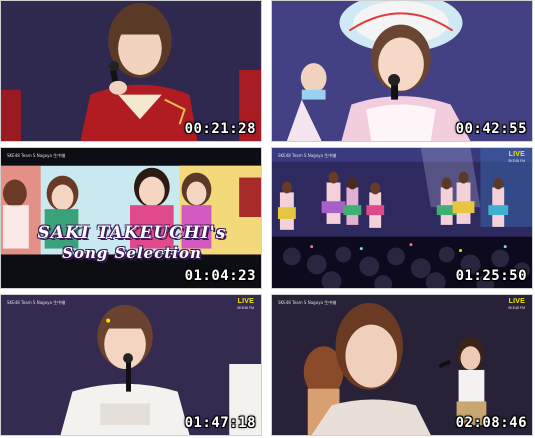 Image resolution: width=535 pixels, height=438 pixels. What do you see at coordinates (491, 129) in the screenshot?
I see `timestamp-label: 00:42:55` at bounding box center [491, 129].